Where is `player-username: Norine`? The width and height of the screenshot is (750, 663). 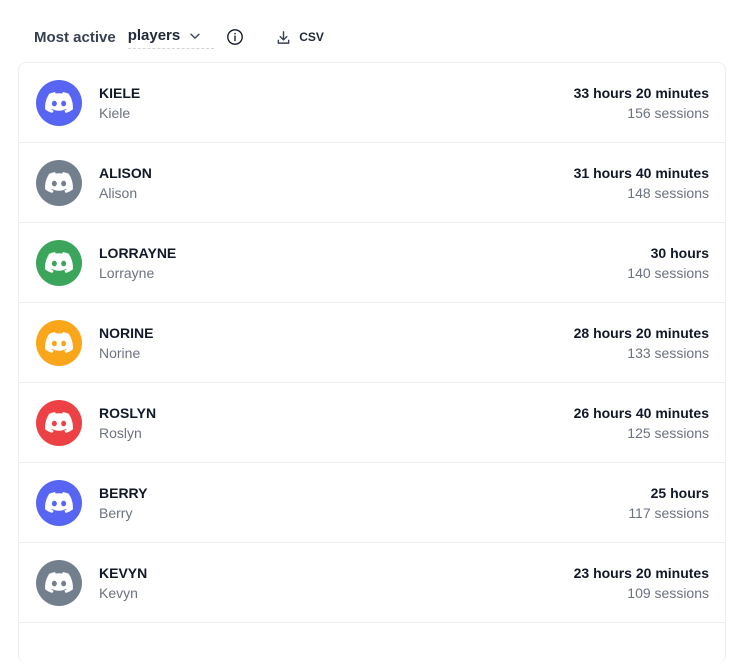
player-username: Norine is located at coordinates (120, 352).